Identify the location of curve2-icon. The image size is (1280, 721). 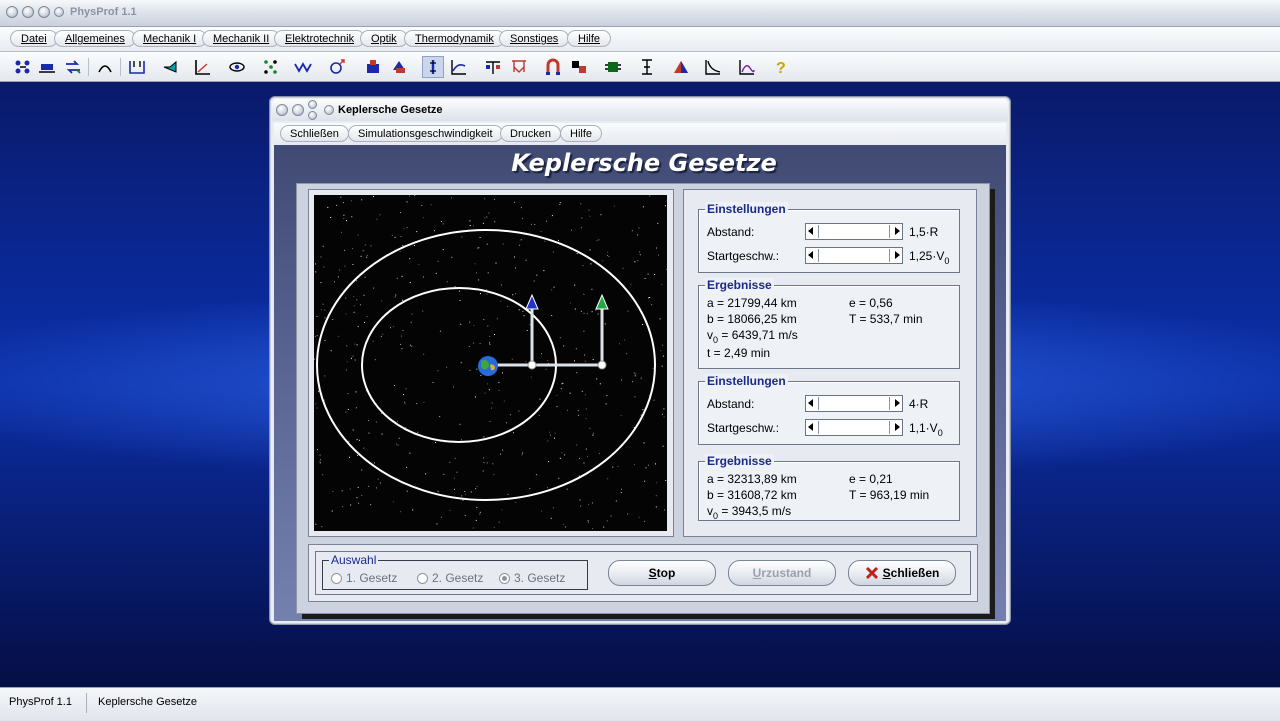
(713, 67).